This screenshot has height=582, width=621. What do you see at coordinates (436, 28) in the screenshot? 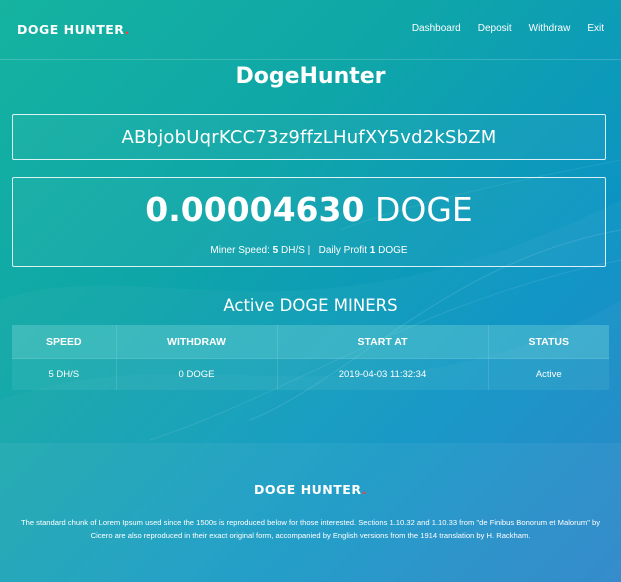
I see `nav-dashboard: Dashboard` at bounding box center [436, 28].